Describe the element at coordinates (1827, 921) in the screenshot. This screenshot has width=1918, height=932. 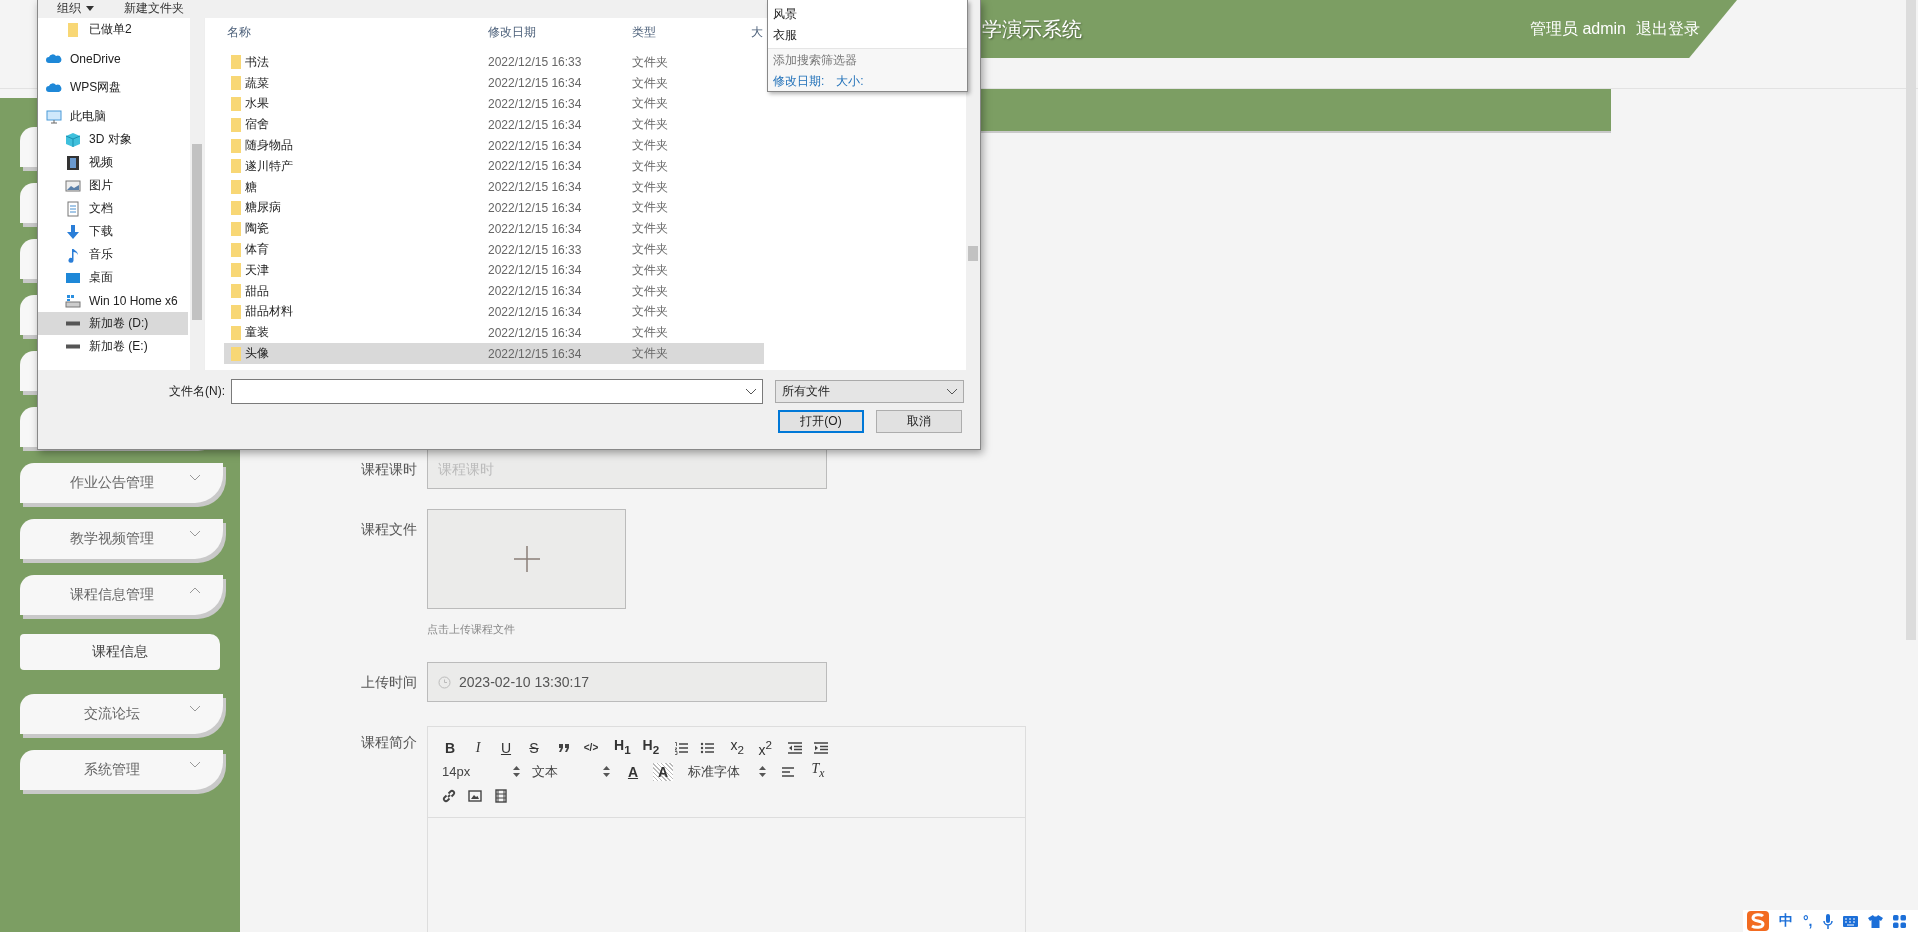
I see `microphone-icon` at that location.